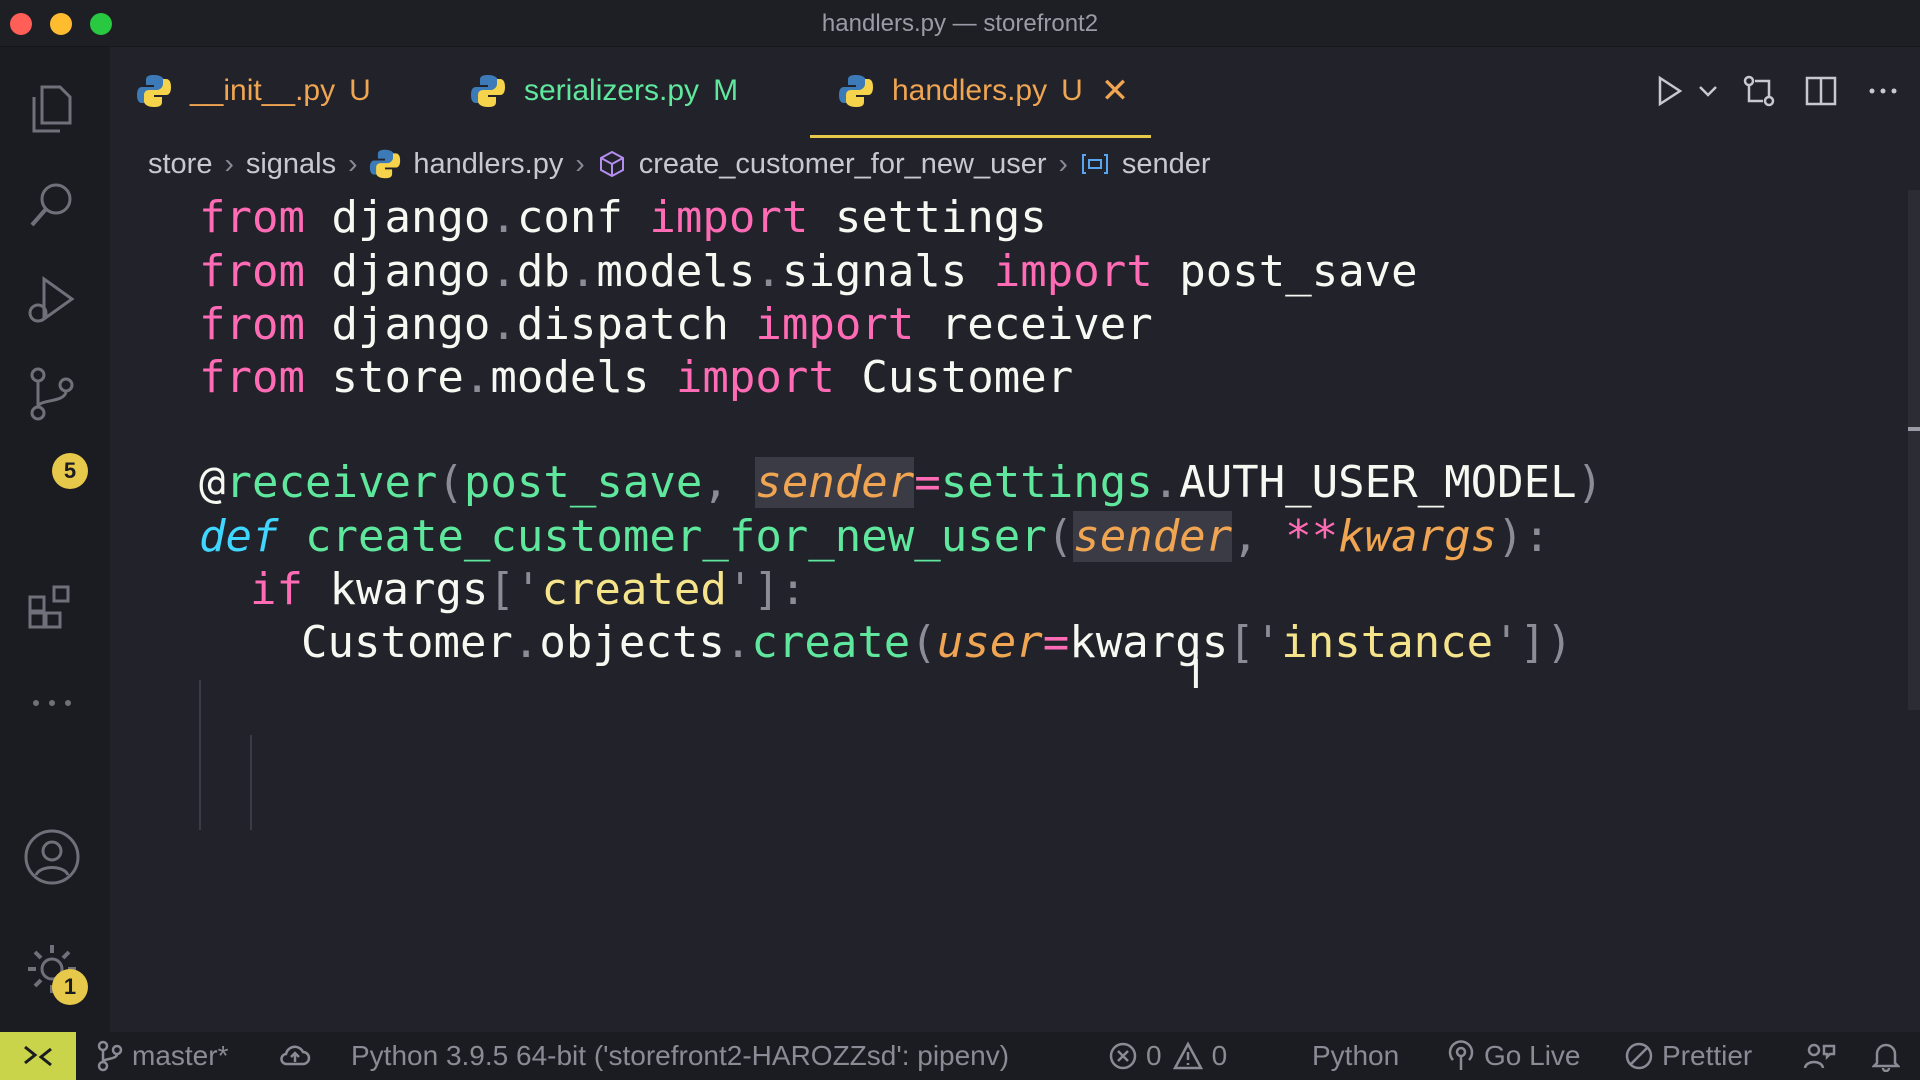  I want to click on warning-count: 0, so click(1219, 1055).